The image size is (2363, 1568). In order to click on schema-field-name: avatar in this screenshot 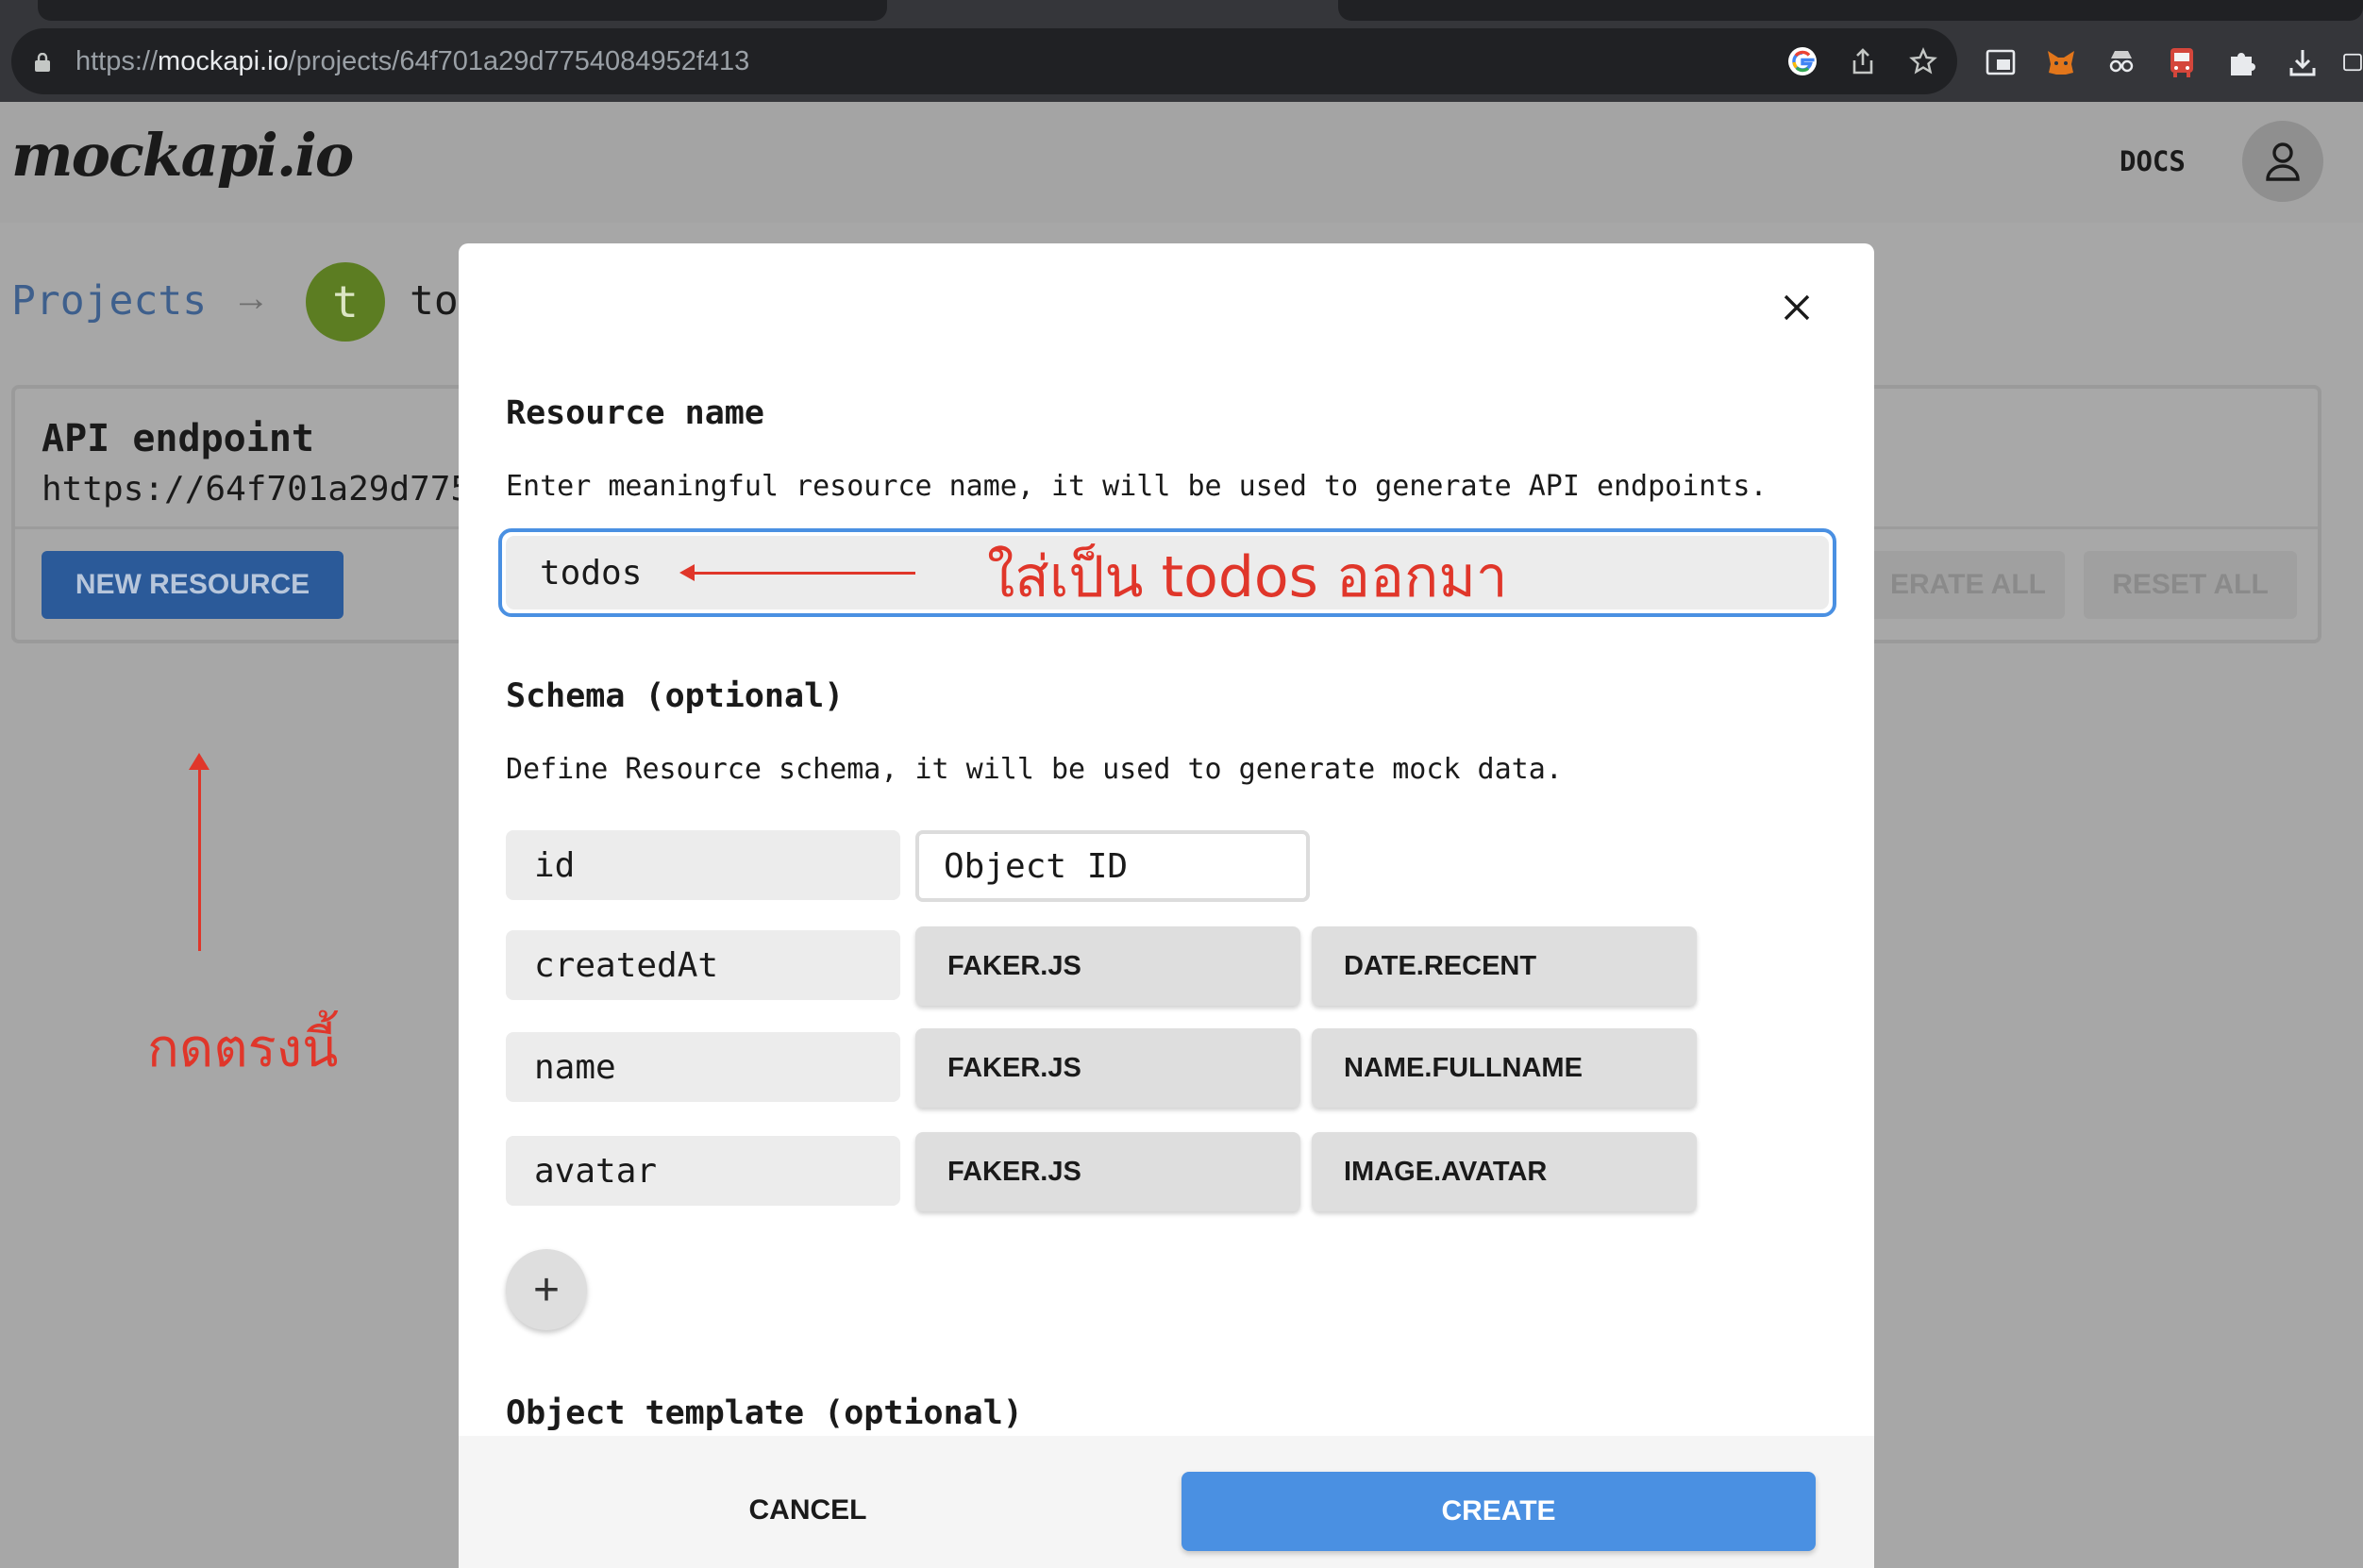, I will do `click(703, 1171)`.